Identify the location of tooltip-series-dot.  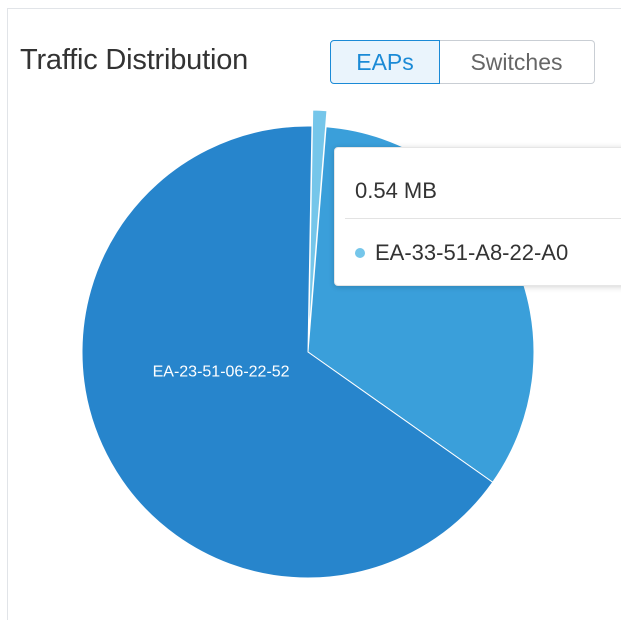
(360, 253).